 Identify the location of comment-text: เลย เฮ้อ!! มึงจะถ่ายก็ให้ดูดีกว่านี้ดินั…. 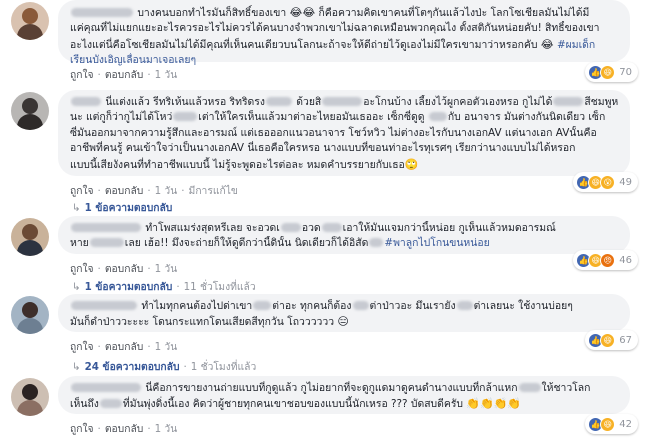
(246, 243).